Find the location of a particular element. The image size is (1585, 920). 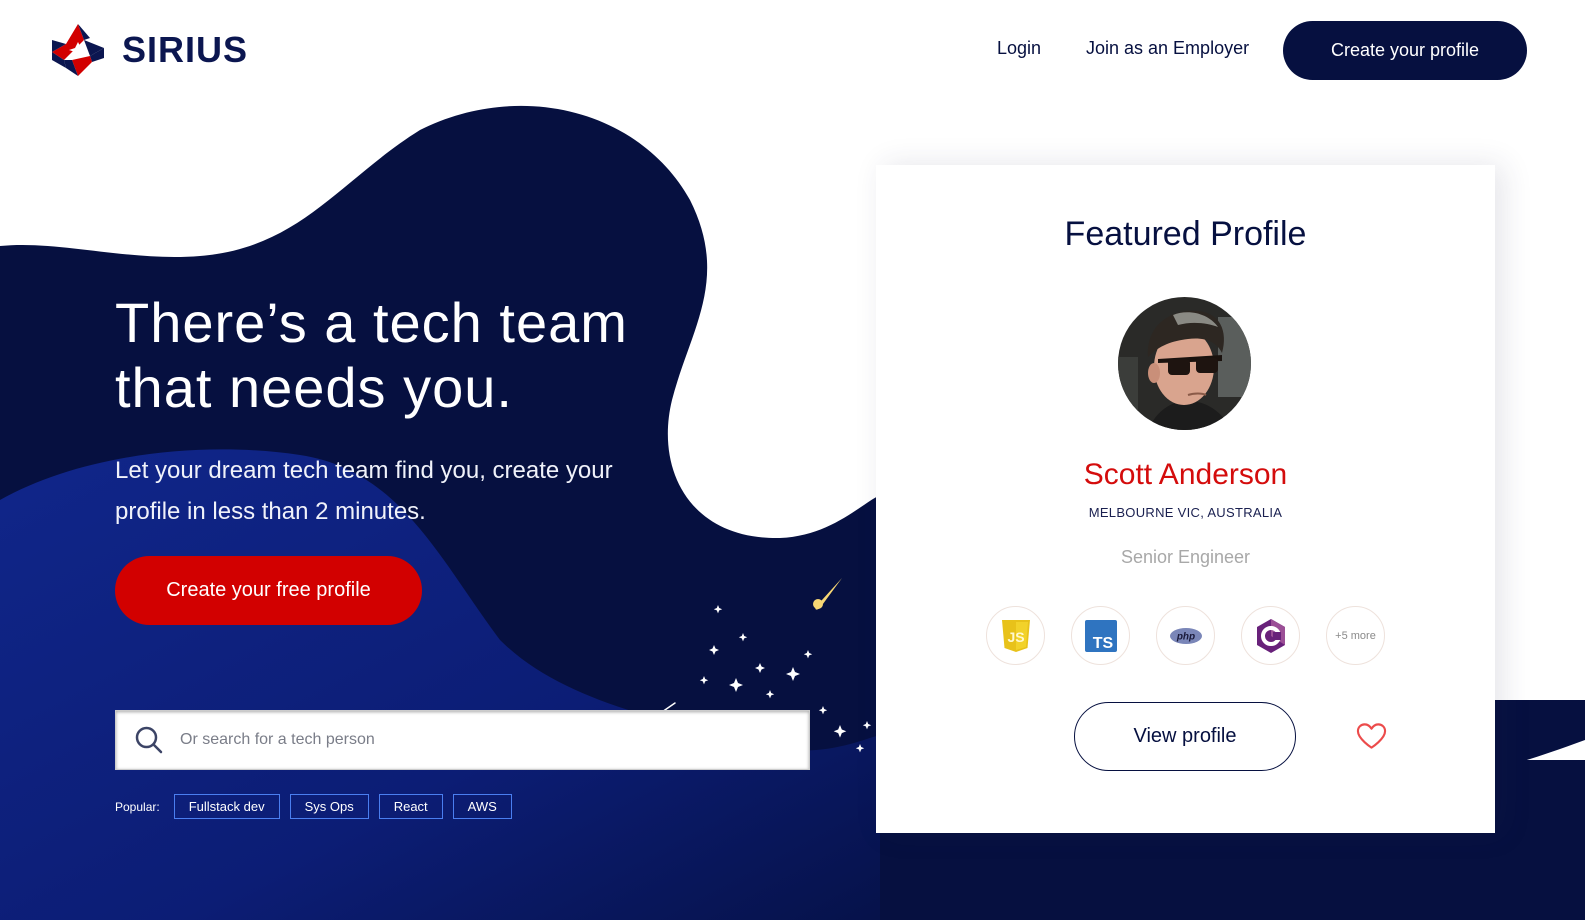

avatar is located at coordinates (1184, 363).